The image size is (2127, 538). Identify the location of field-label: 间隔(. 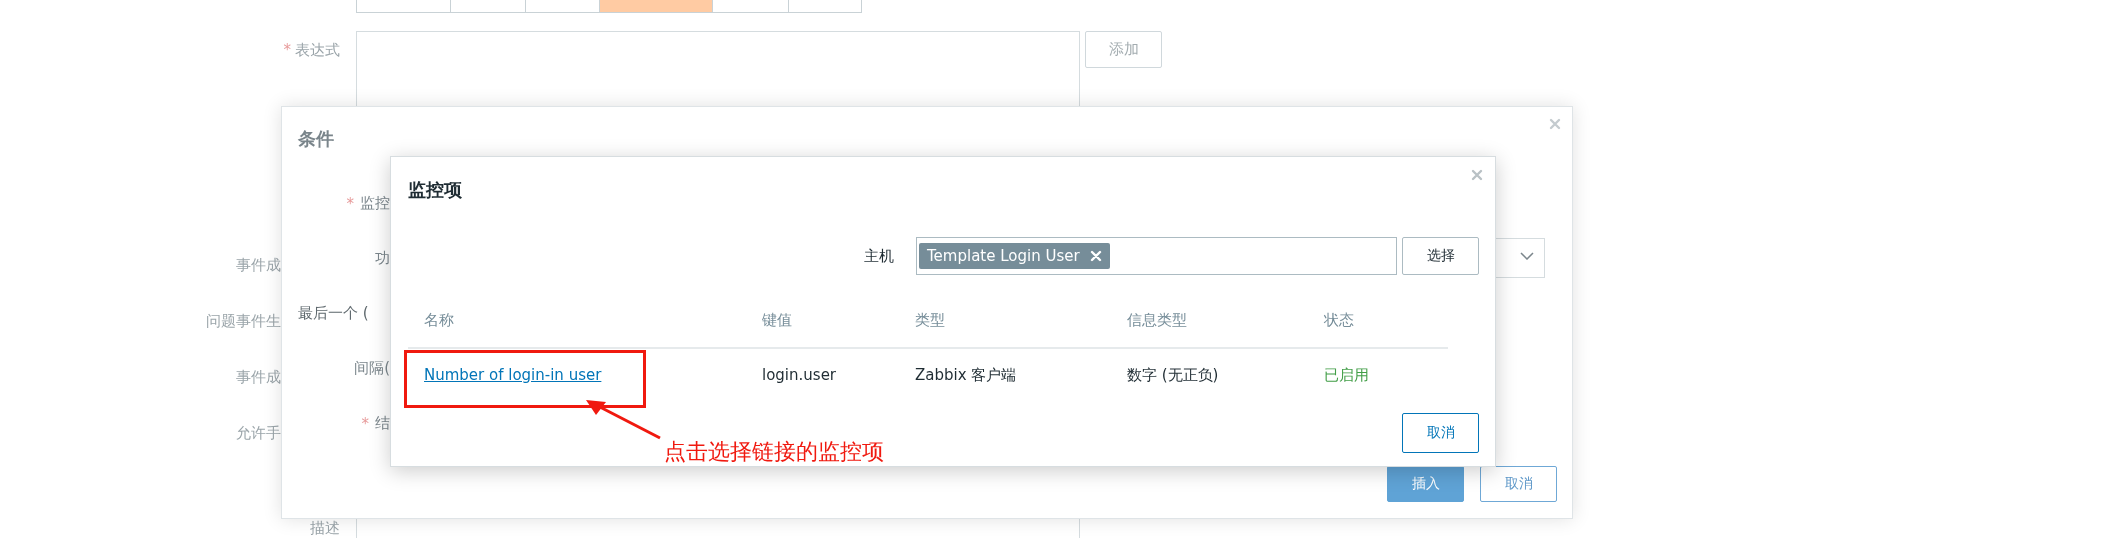
(372, 368).